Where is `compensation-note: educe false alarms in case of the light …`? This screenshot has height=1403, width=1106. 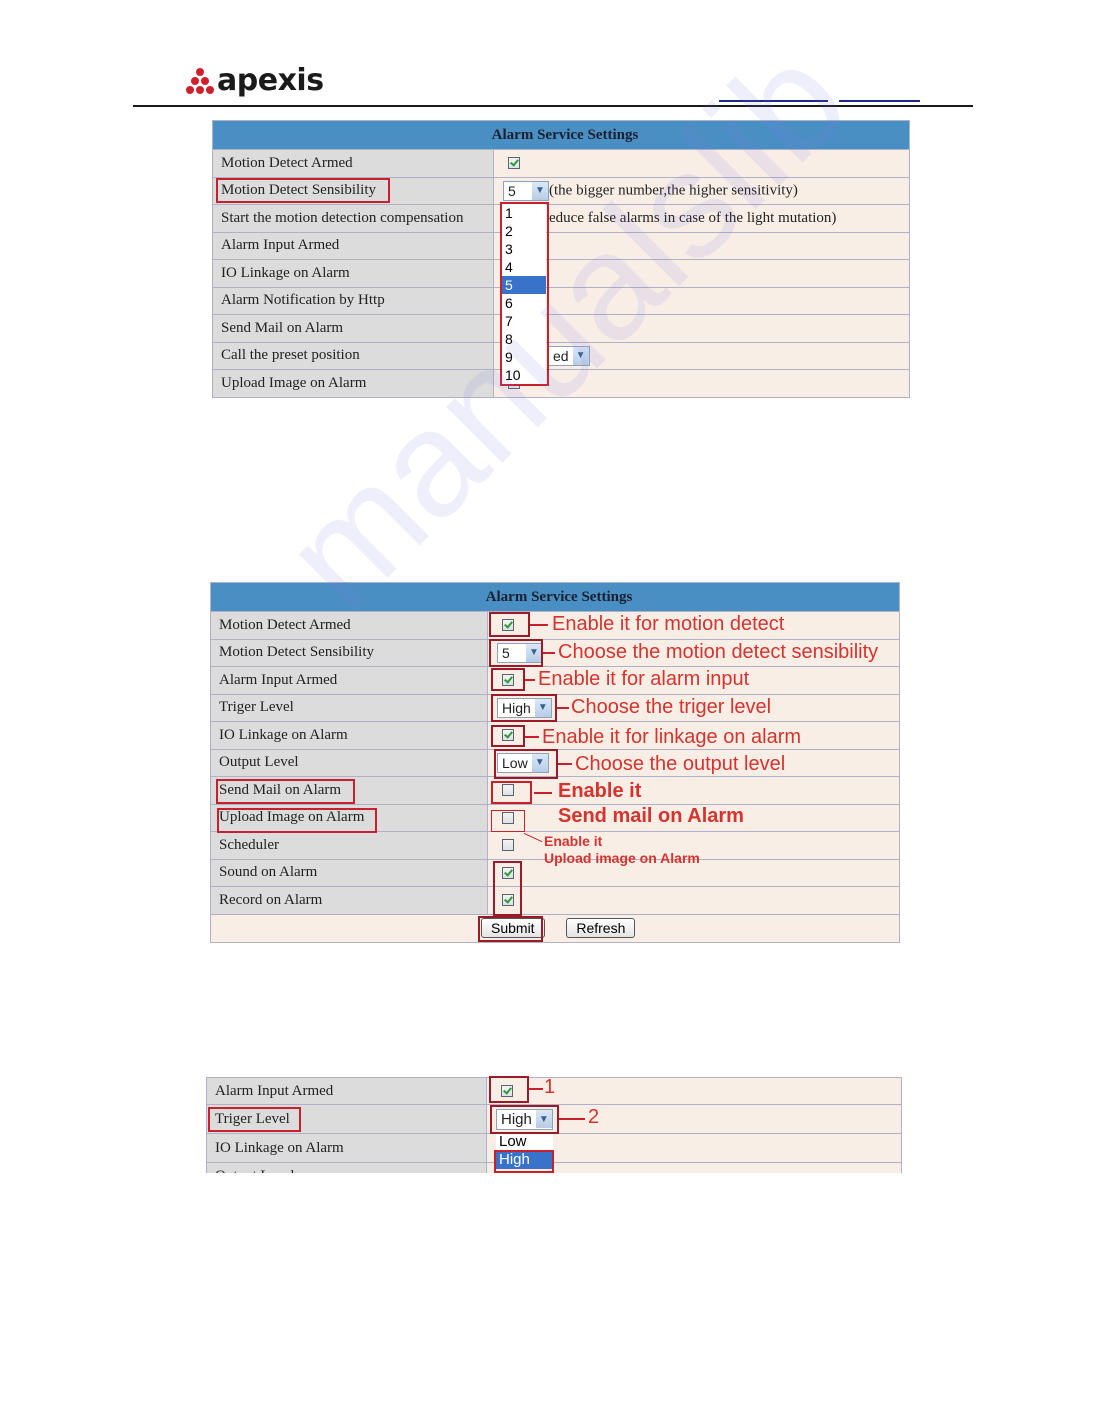
compensation-note: educe false alarms in case of the light … is located at coordinates (693, 217).